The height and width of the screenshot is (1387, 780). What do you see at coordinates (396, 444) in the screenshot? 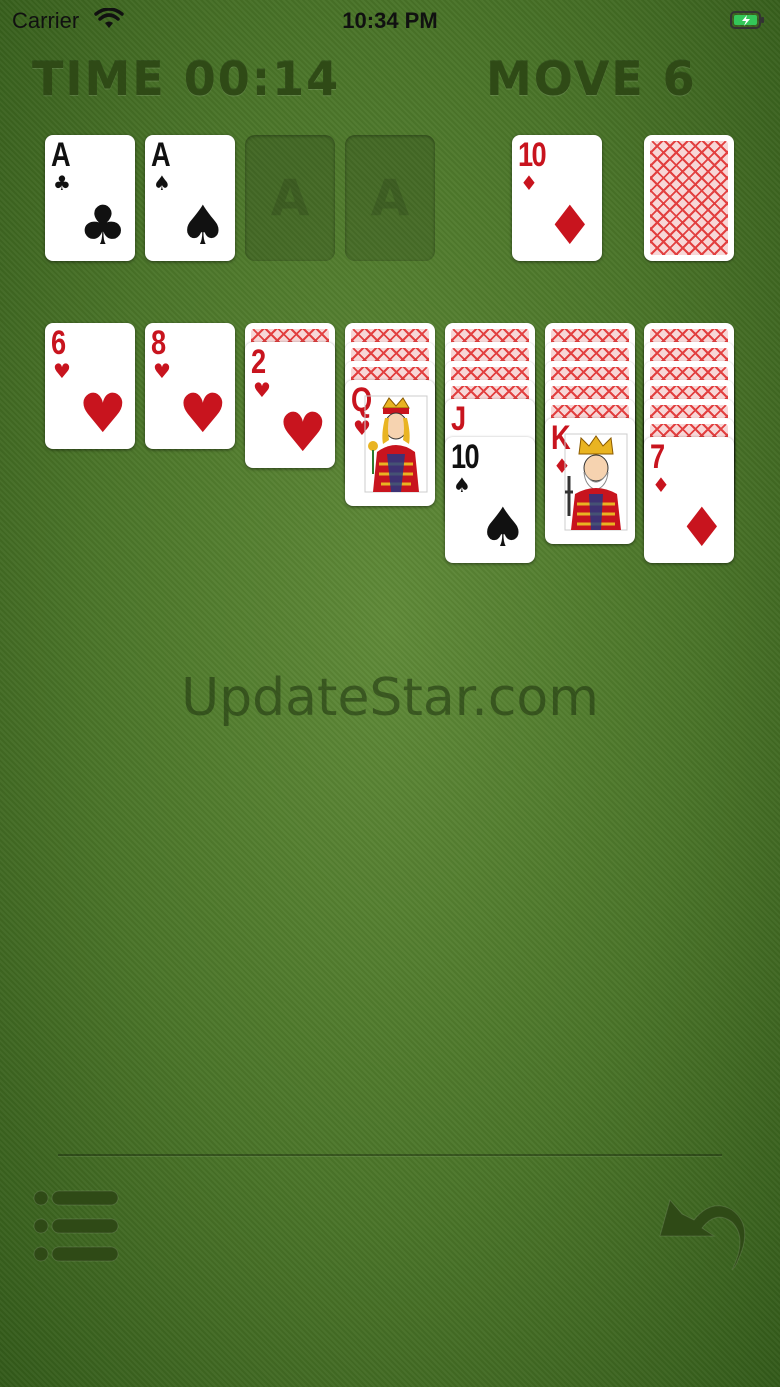
I see `queen-face-art` at bounding box center [396, 444].